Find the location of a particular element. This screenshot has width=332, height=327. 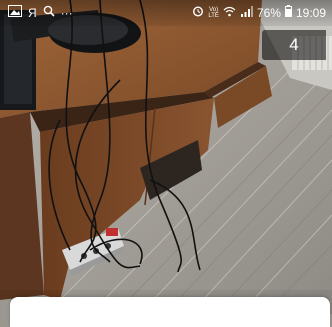

signal-icon is located at coordinates (246, 12).